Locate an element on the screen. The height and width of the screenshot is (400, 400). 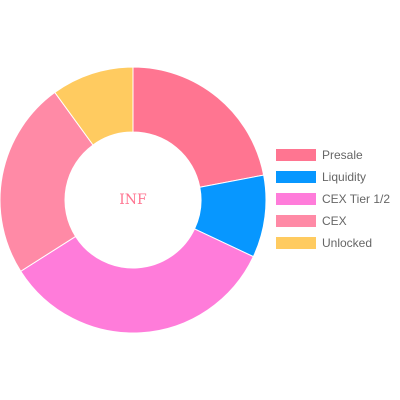
legend-item-presale: Presale is located at coordinates (319, 155).